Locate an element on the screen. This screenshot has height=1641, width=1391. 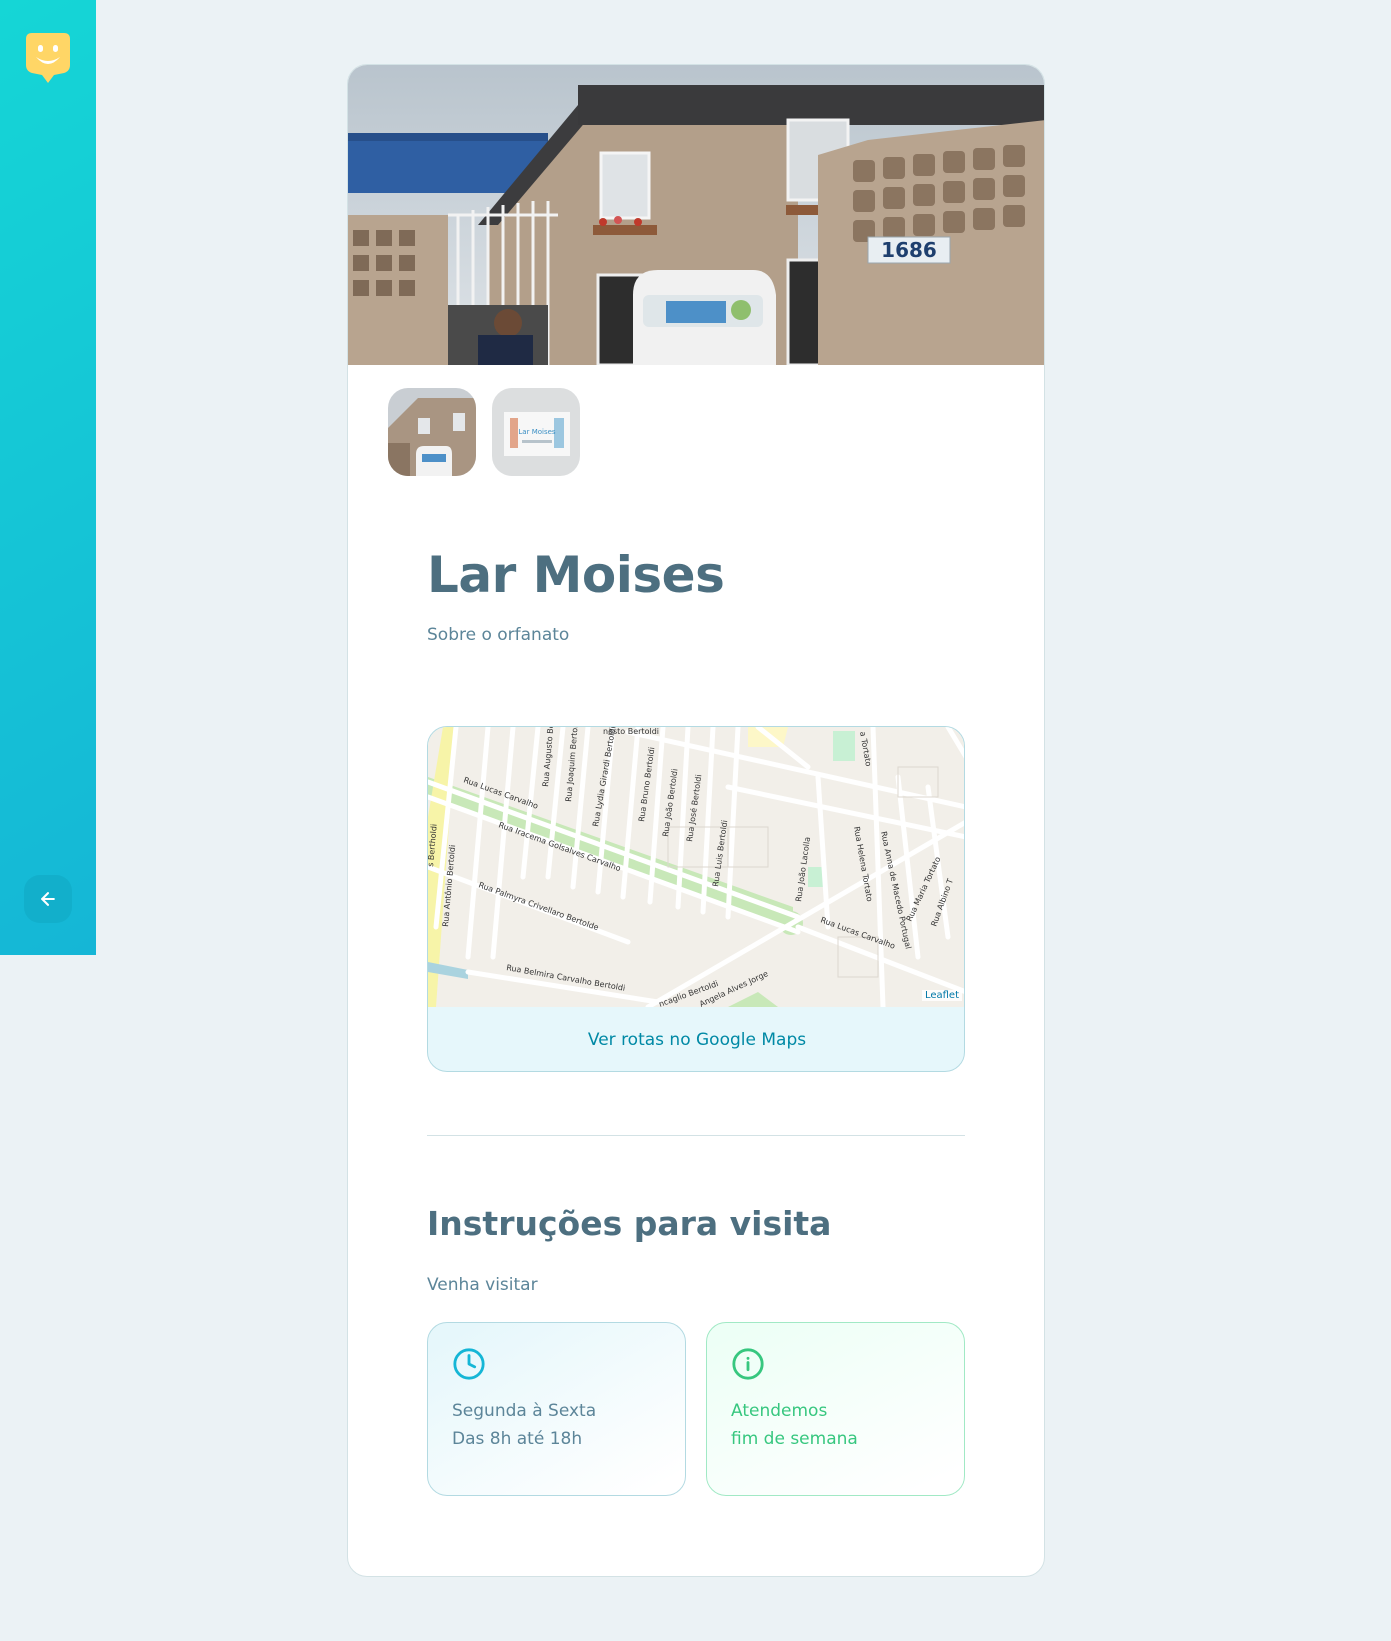
svg-text: nesto Bertoldi is located at coordinates (631, 731).